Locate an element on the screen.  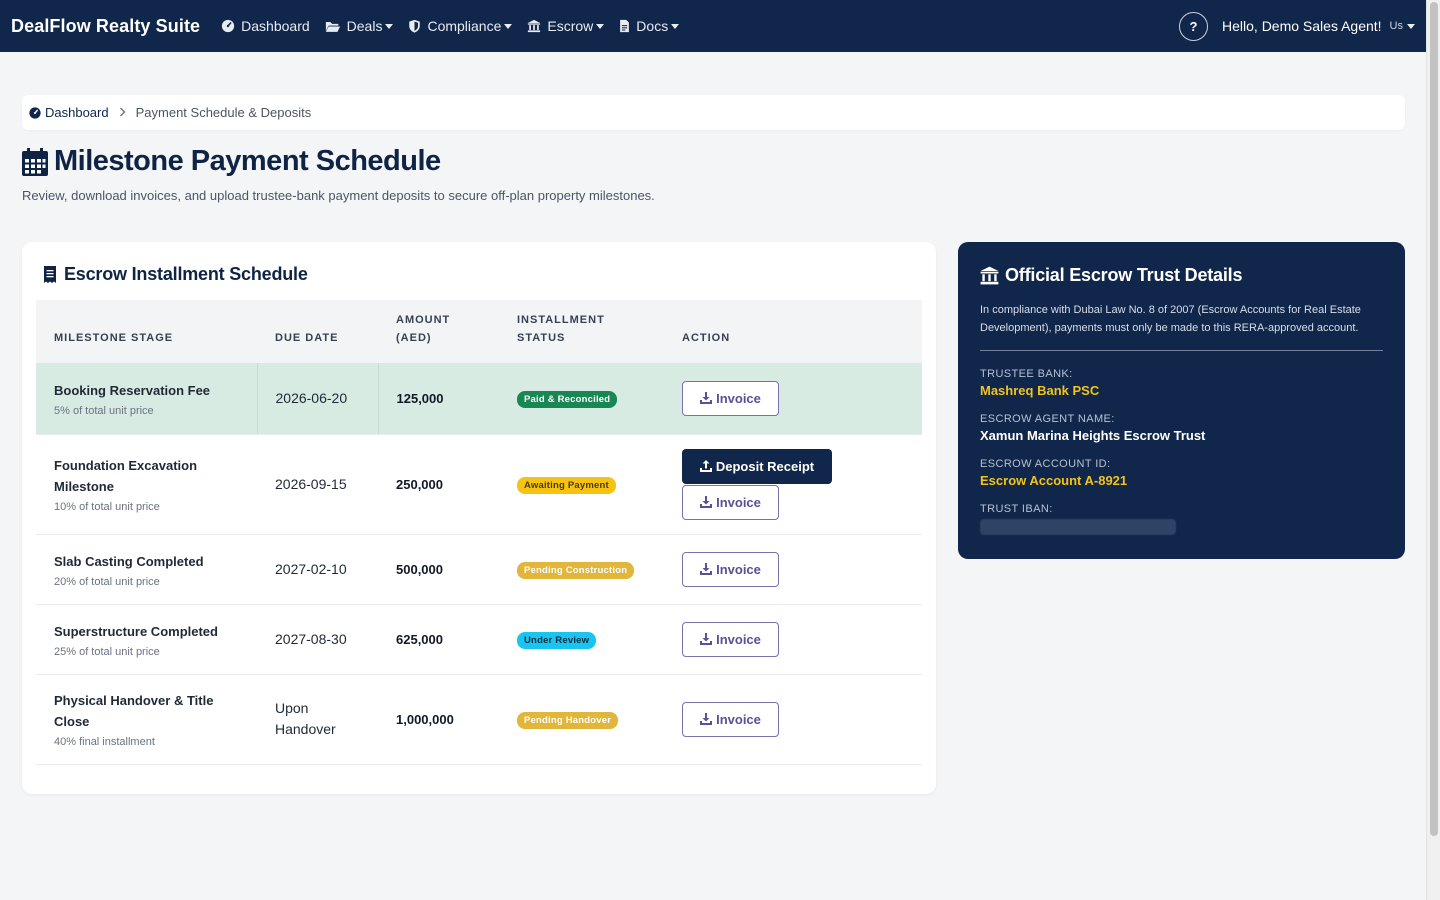
col-header-due: Due Date is located at coordinates (307, 338).